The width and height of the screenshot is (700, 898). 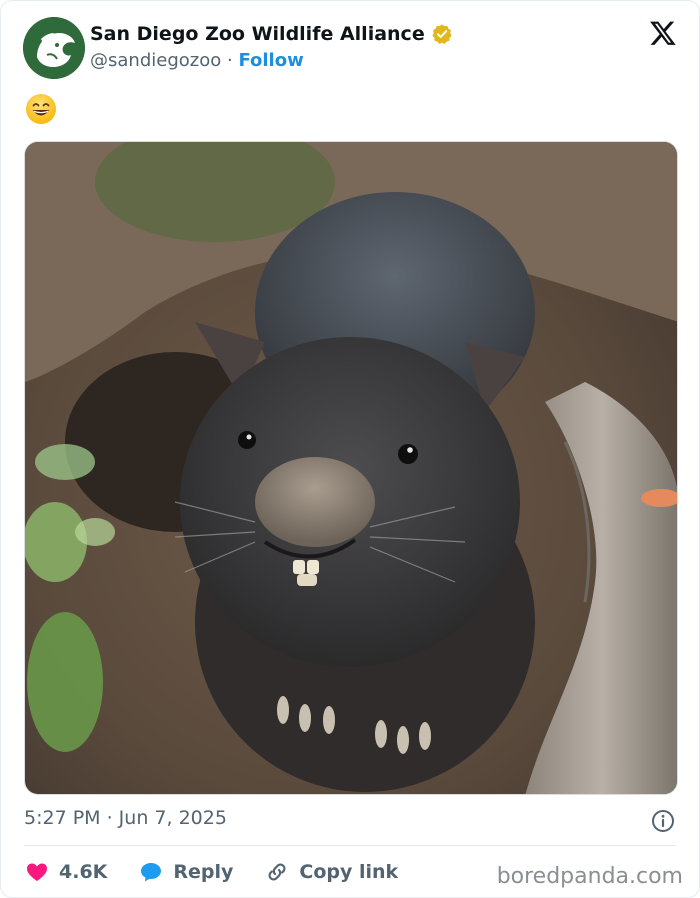 I want to click on author-handle: @sandiegozoo, so click(x=155, y=60).